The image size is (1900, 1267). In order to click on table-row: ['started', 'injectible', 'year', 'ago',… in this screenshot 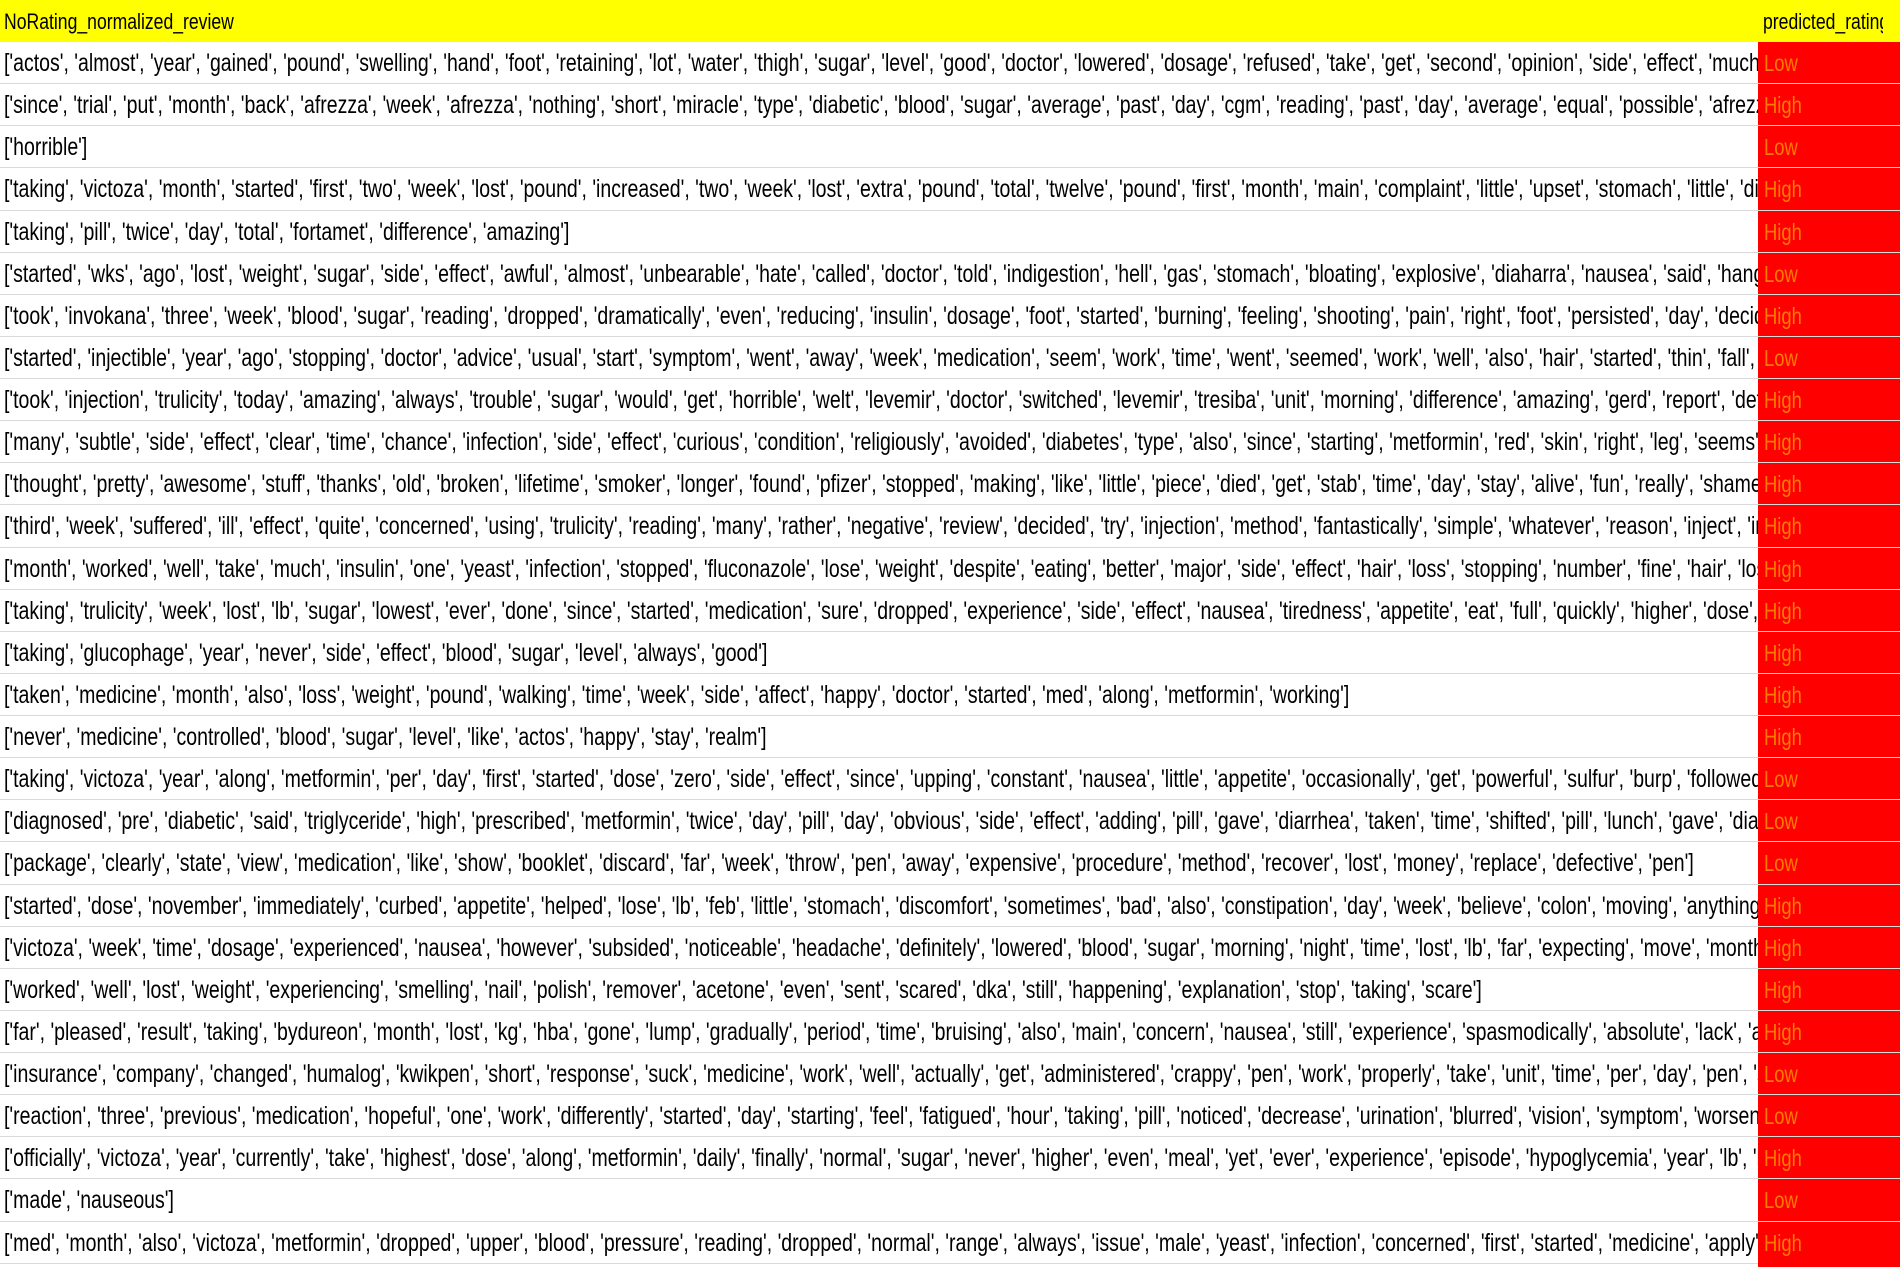, I will do `click(950, 357)`.